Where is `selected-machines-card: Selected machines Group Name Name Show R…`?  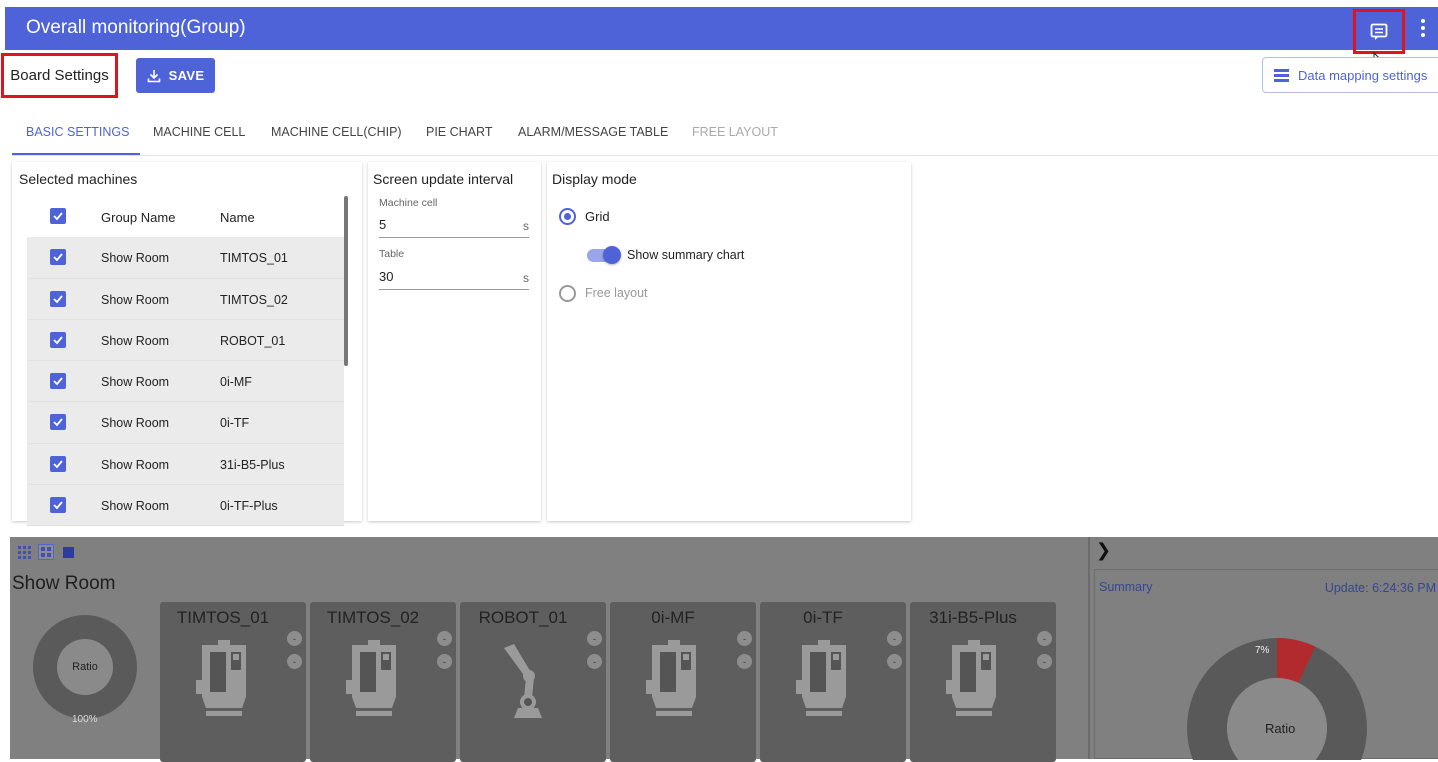
selected-machines-card: Selected machines Group Name Name Show R… is located at coordinates (187, 344).